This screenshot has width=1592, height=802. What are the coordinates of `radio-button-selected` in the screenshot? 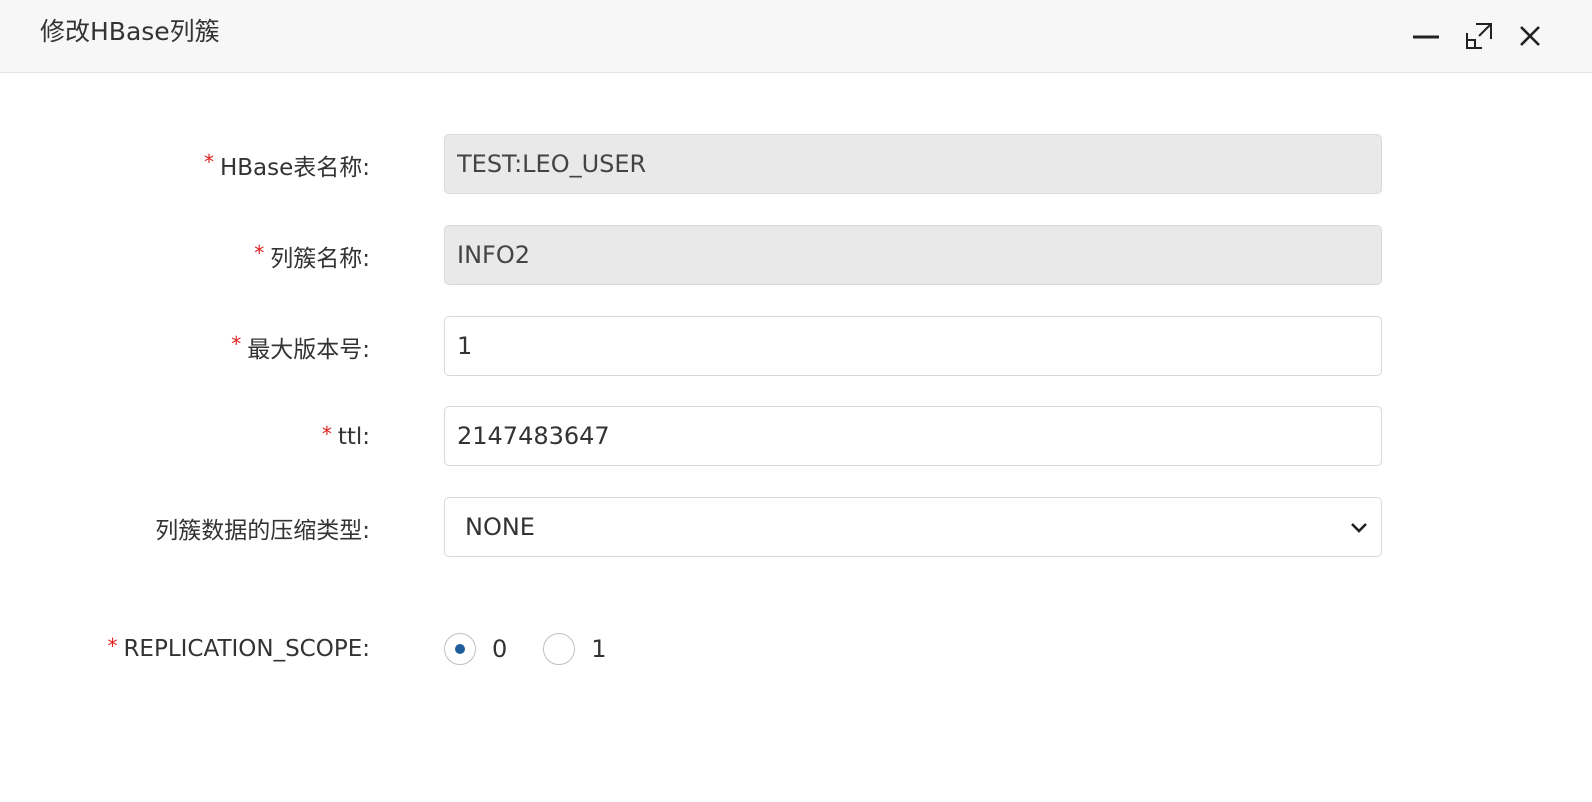 It's located at (460, 649).